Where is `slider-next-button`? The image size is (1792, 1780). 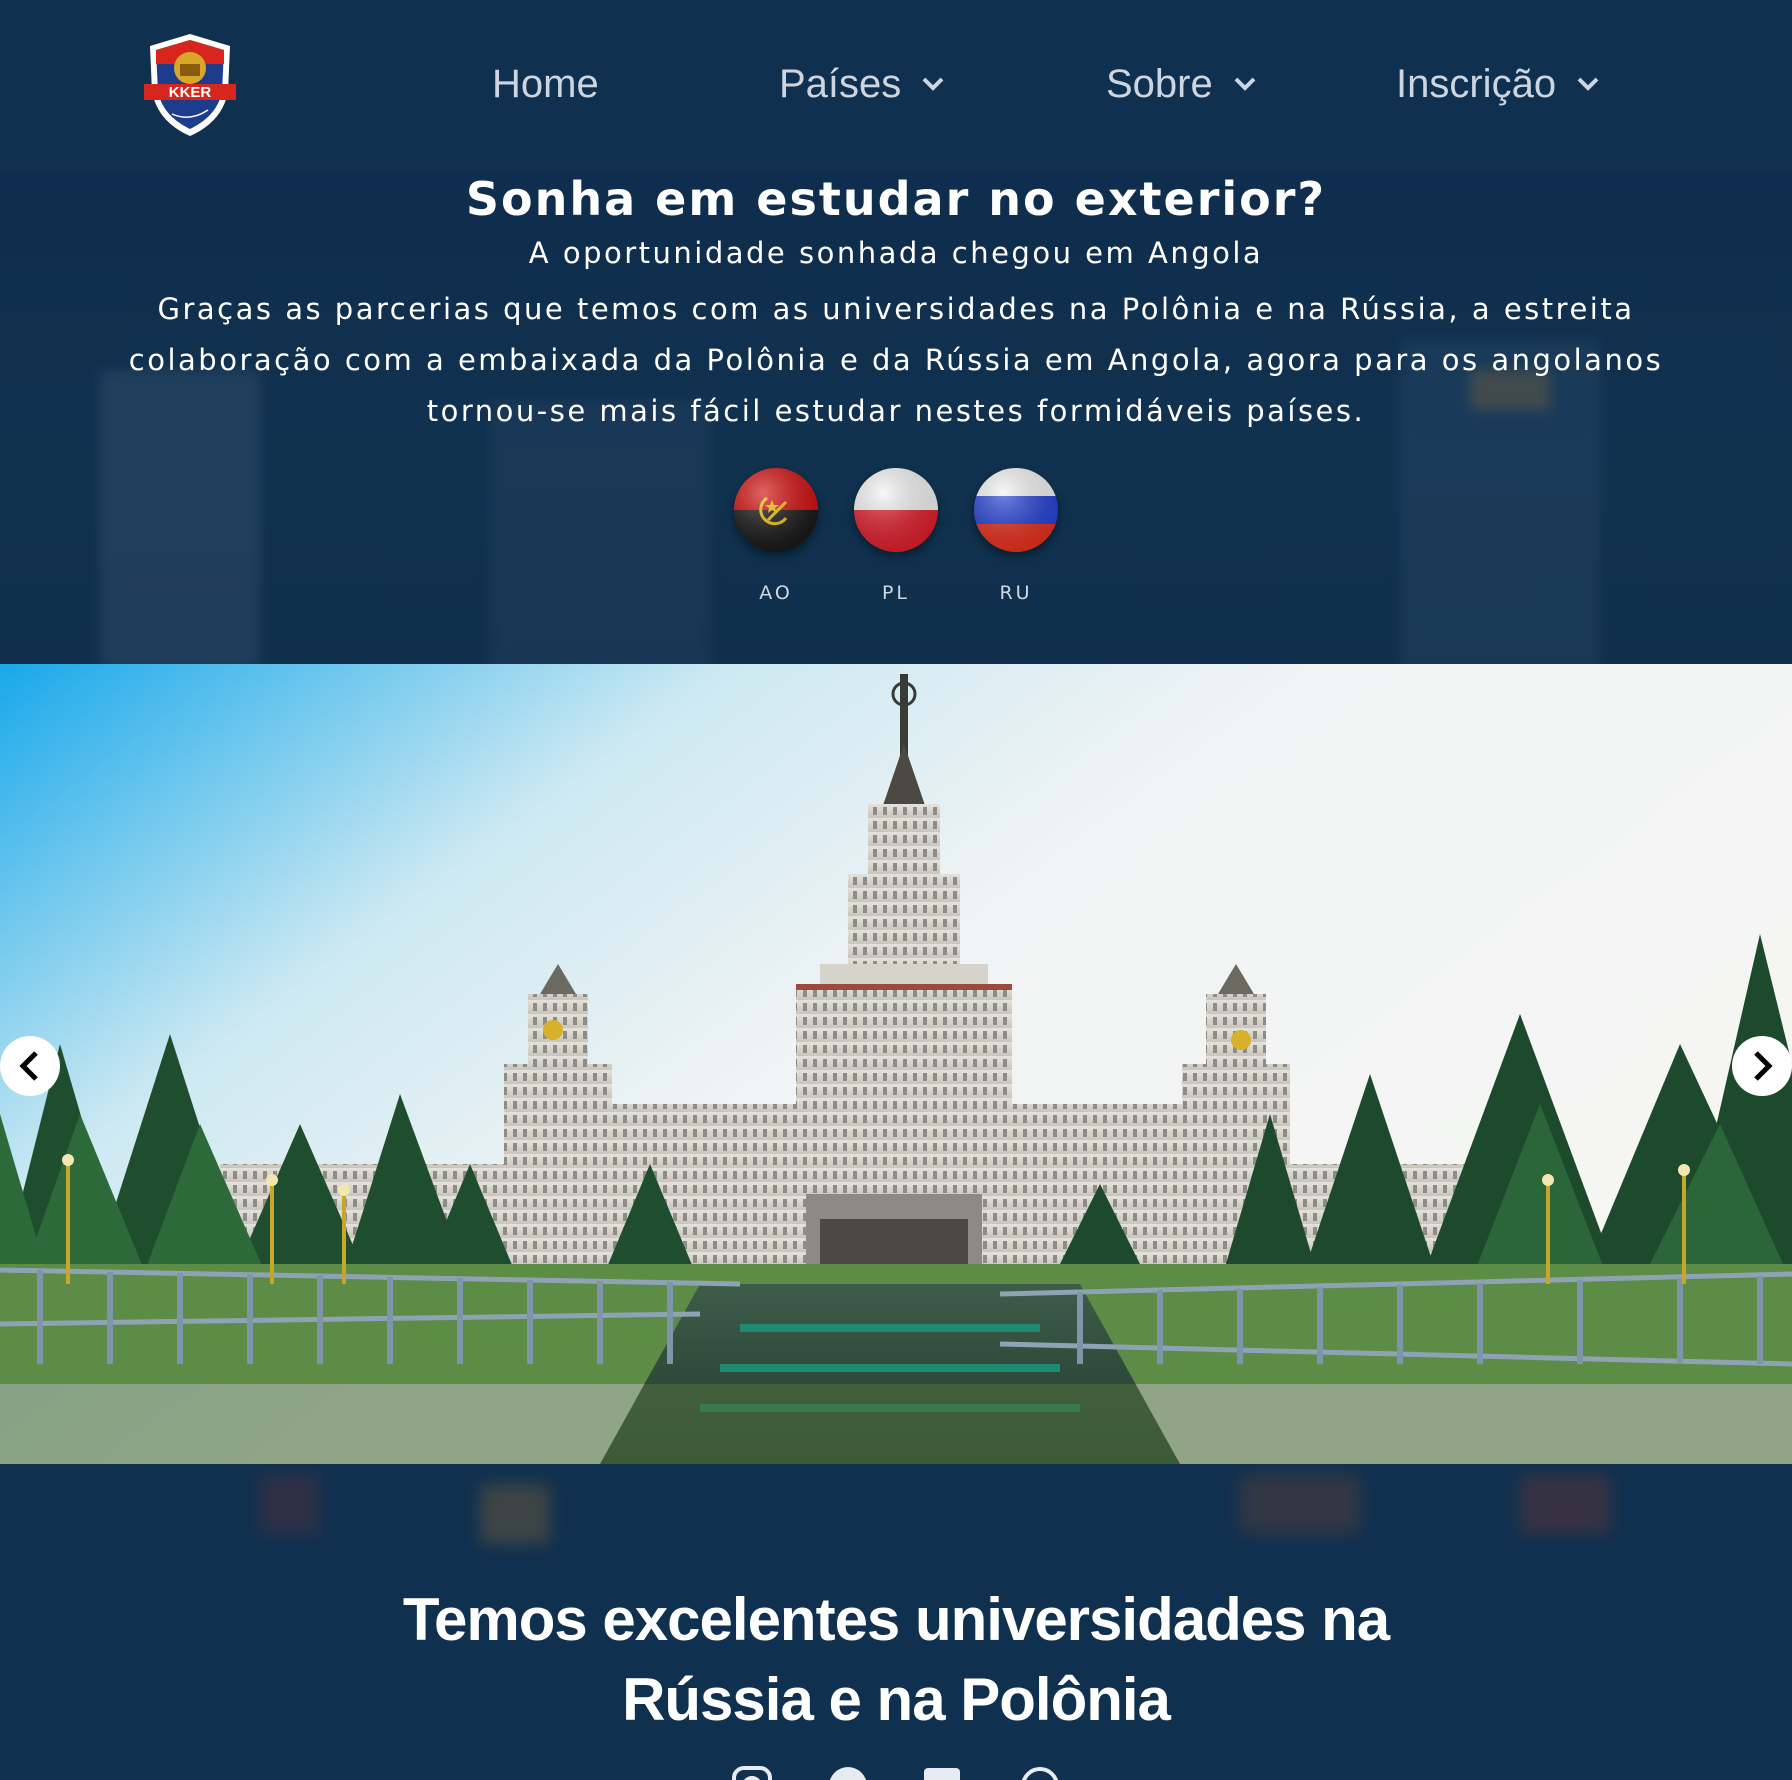 slider-next-button is located at coordinates (1762, 1066).